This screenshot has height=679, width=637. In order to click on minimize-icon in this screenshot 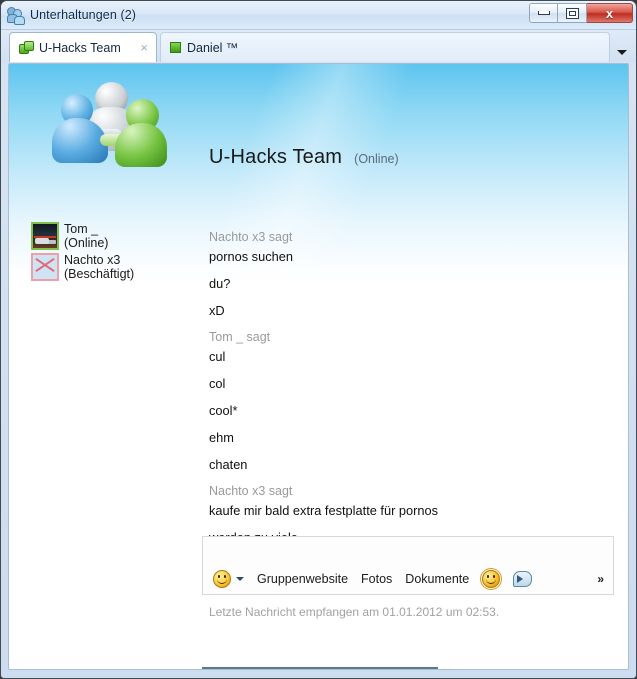, I will do `click(543, 13)`.